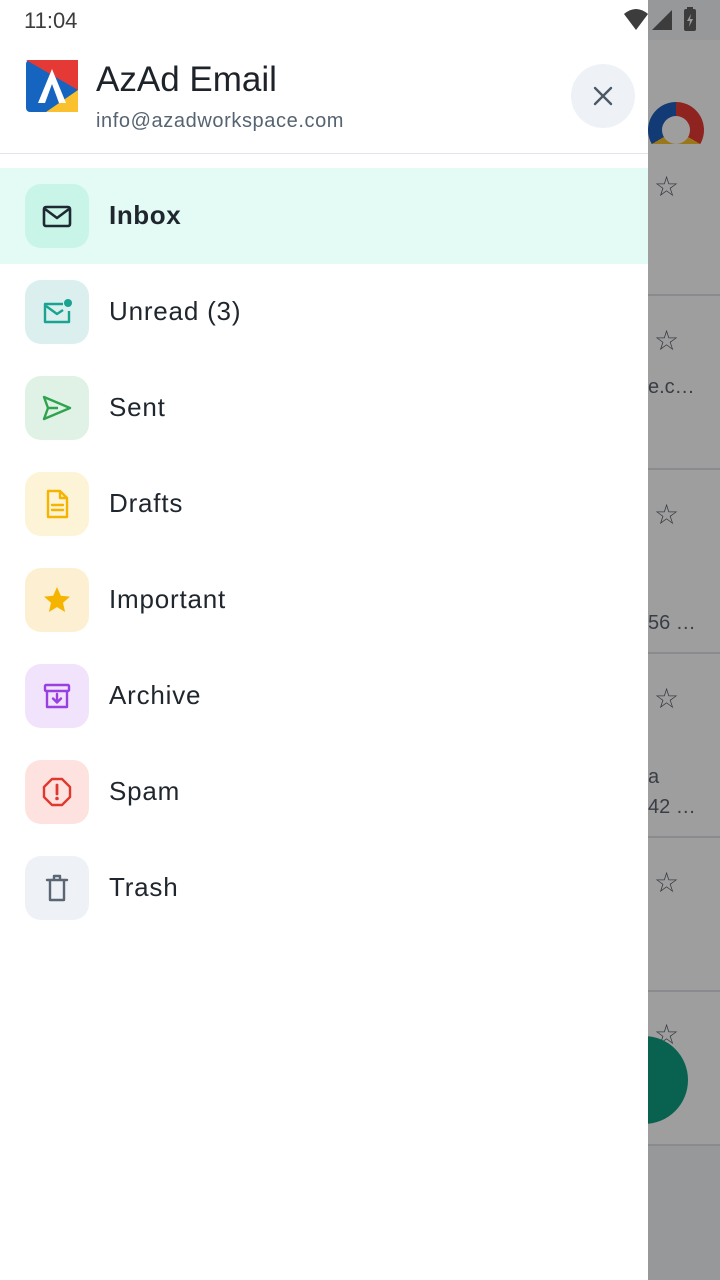 Image resolution: width=720 pixels, height=1280 pixels. I want to click on signal-icon, so click(662, 20).